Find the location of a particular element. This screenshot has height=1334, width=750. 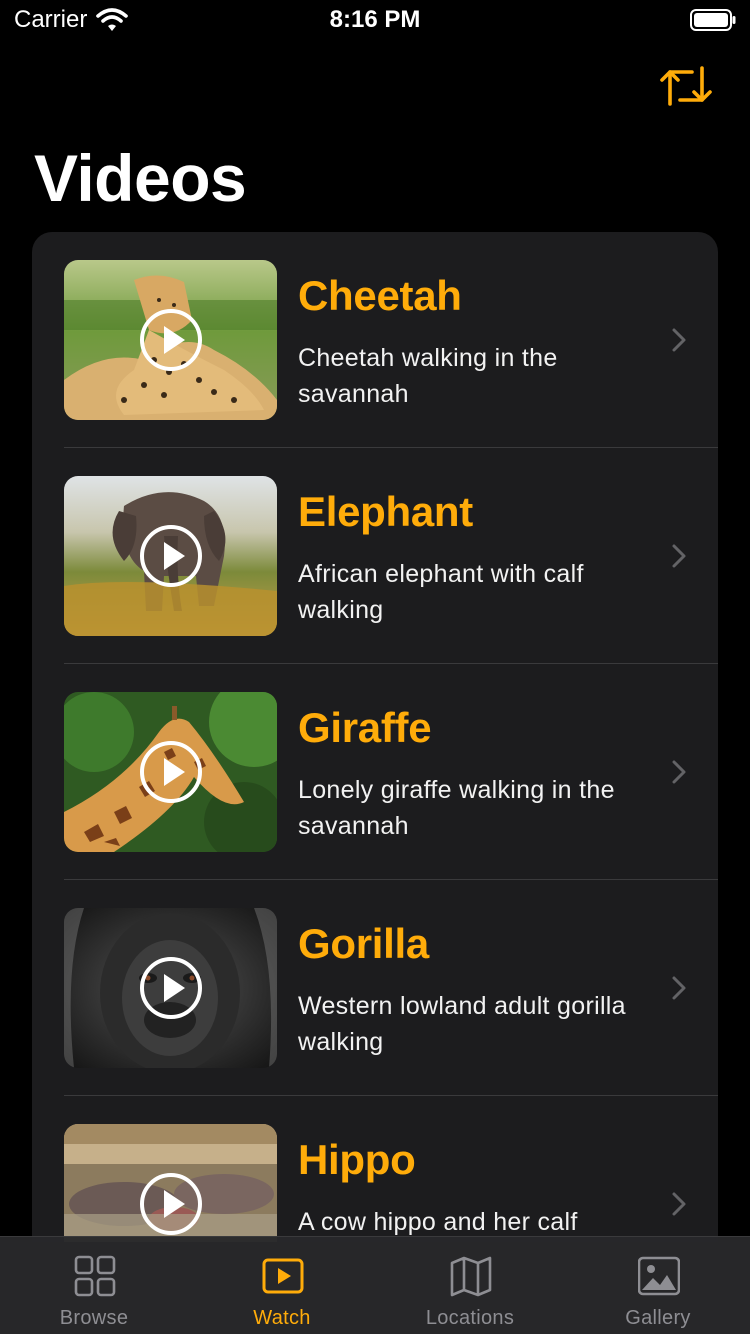

tab-label: Browse is located at coordinates (94, 1318).